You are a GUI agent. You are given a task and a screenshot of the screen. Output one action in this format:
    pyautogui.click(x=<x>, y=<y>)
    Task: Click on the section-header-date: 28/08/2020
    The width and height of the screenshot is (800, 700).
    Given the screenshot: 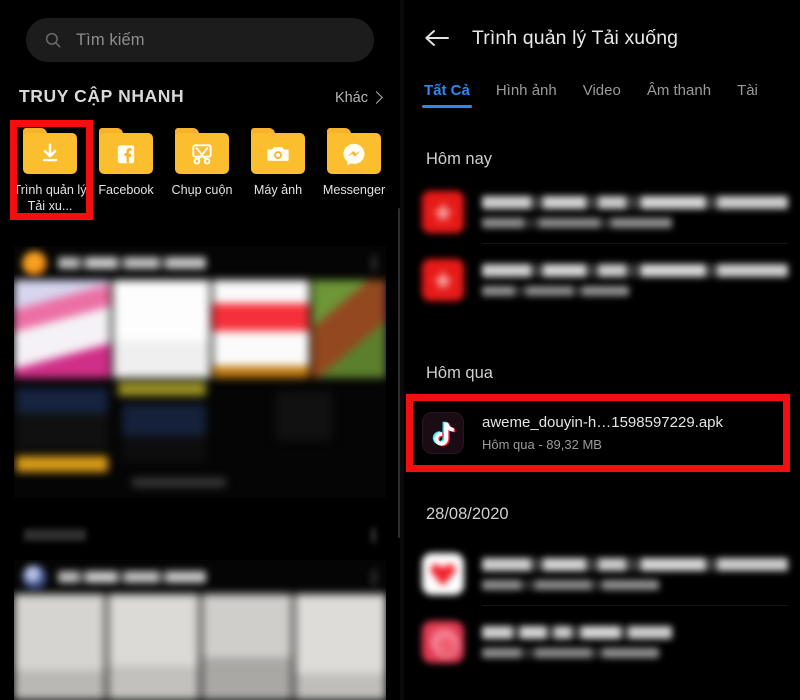 What is the action you would take?
    pyautogui.click(x=467, y=514)
    